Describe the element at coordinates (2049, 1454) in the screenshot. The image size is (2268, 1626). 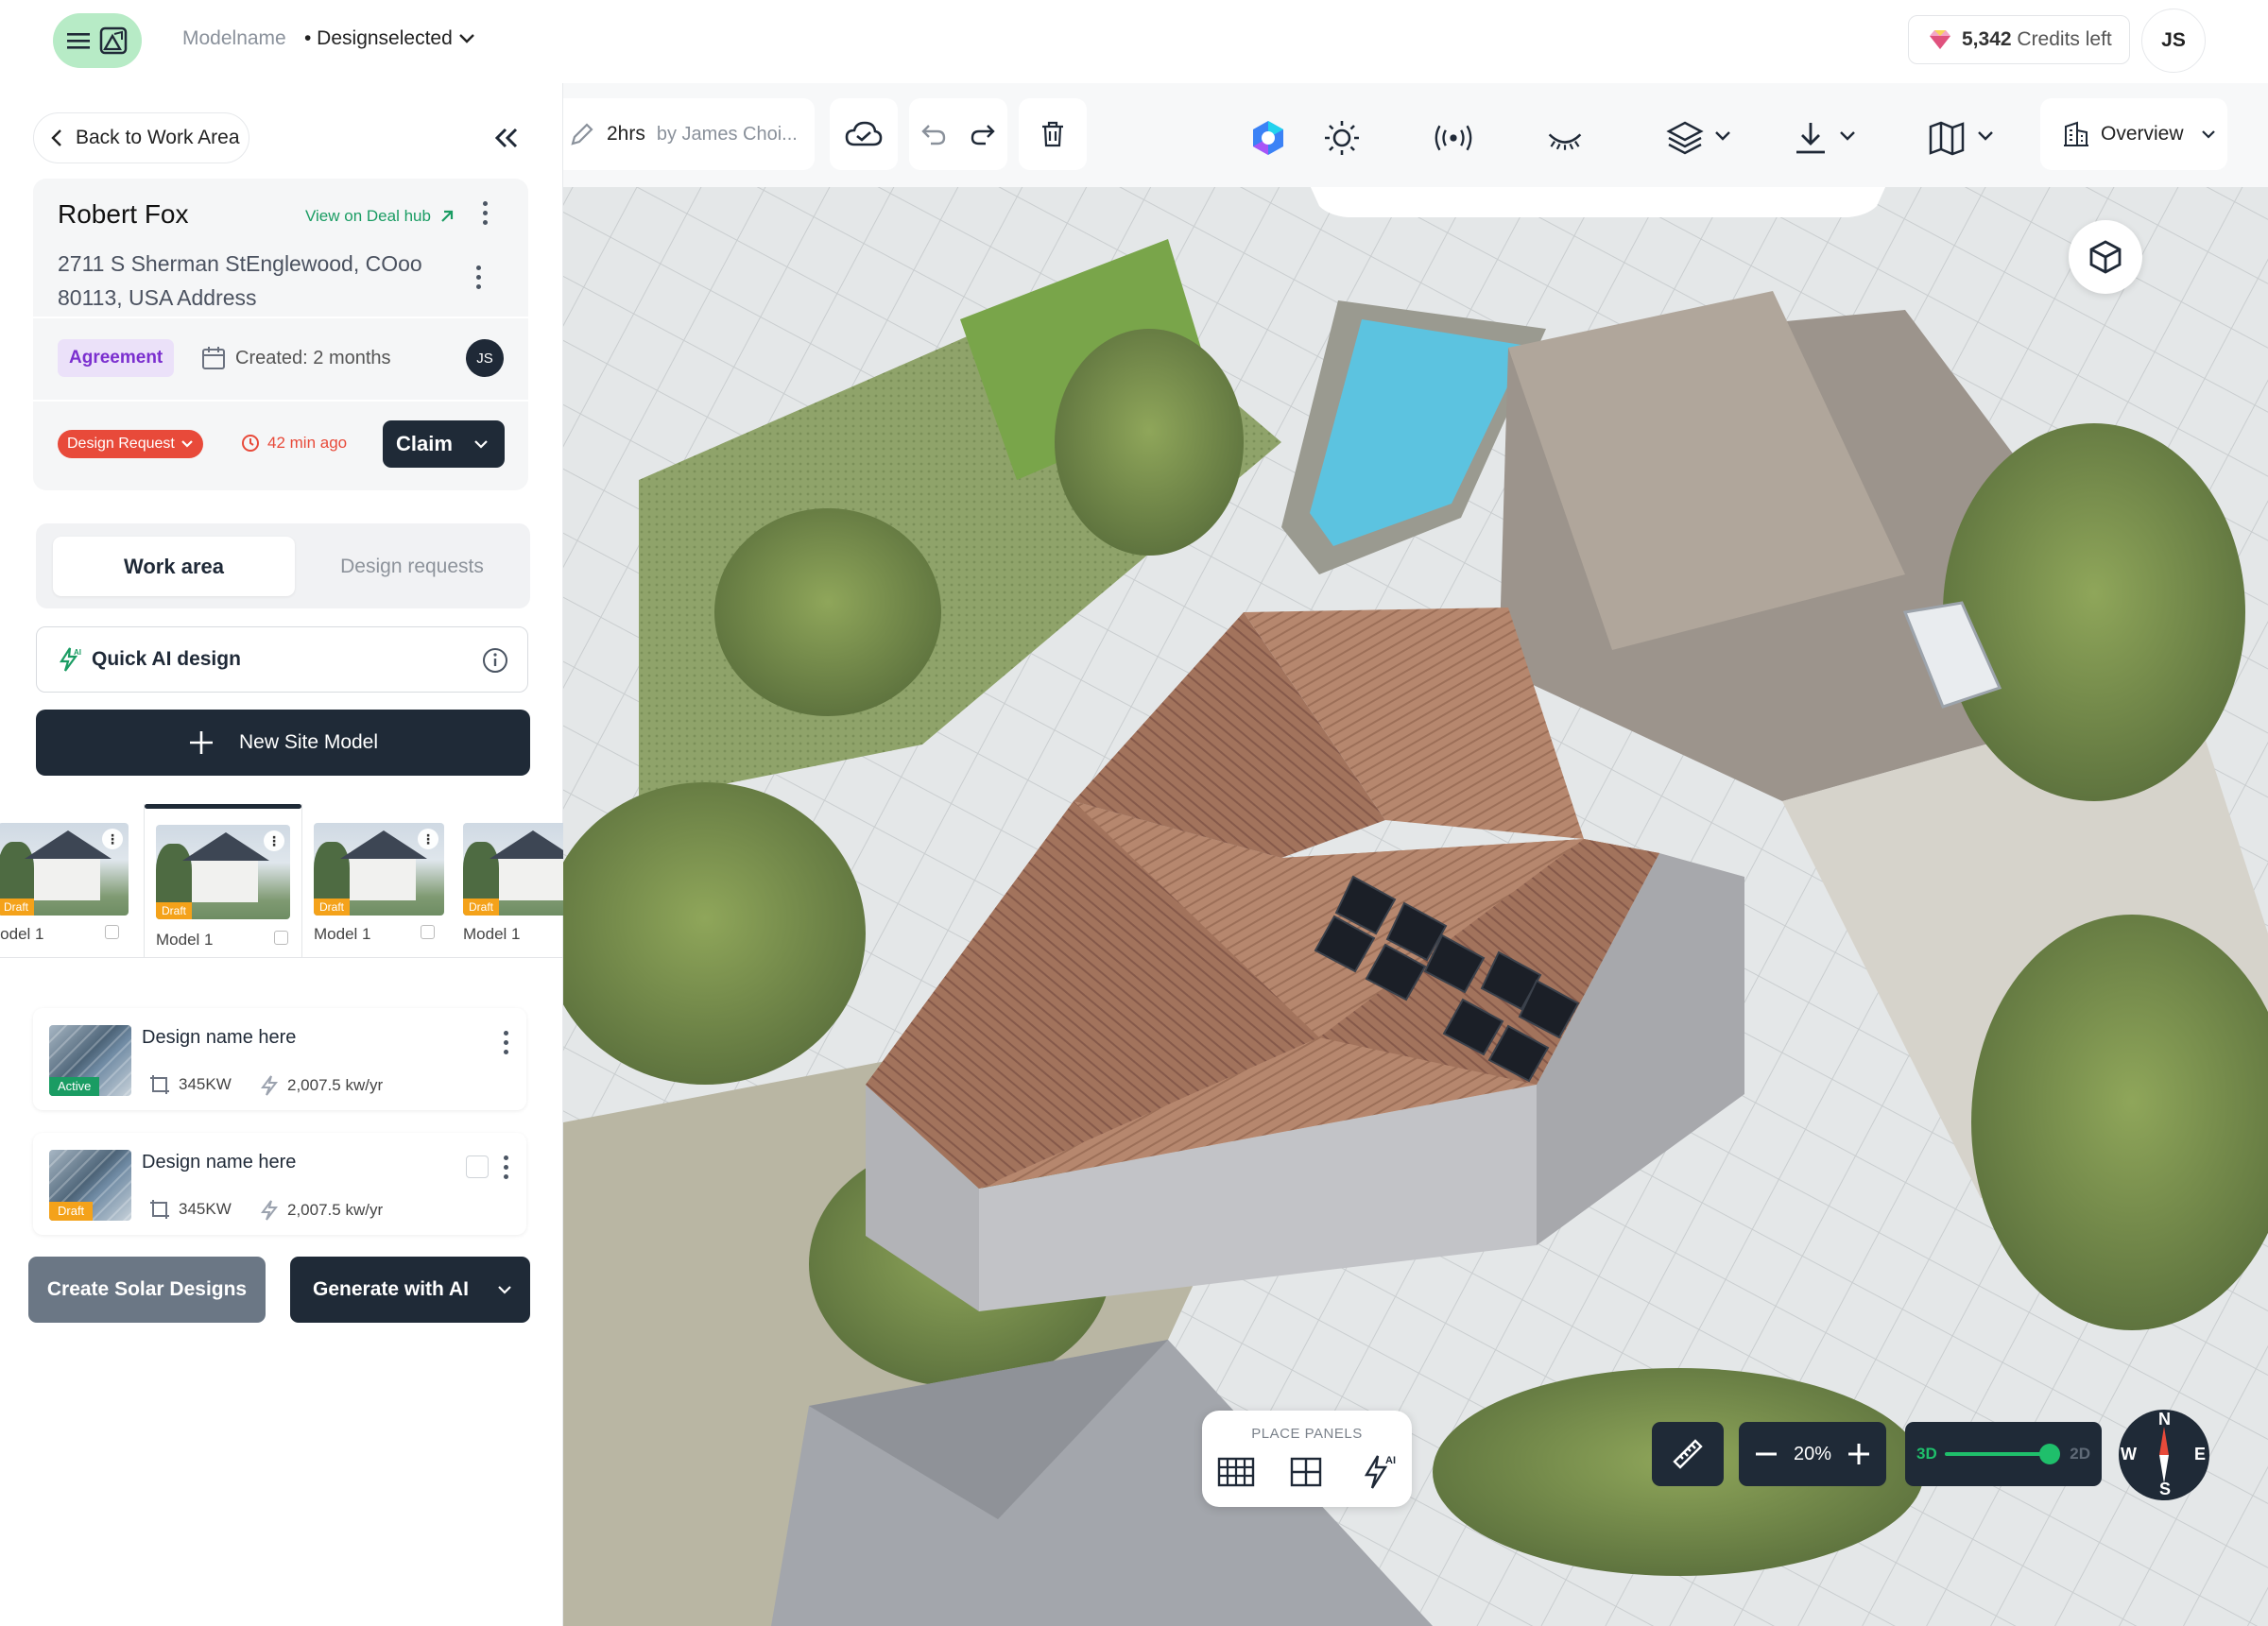
I see `slider-thumb` at that location.